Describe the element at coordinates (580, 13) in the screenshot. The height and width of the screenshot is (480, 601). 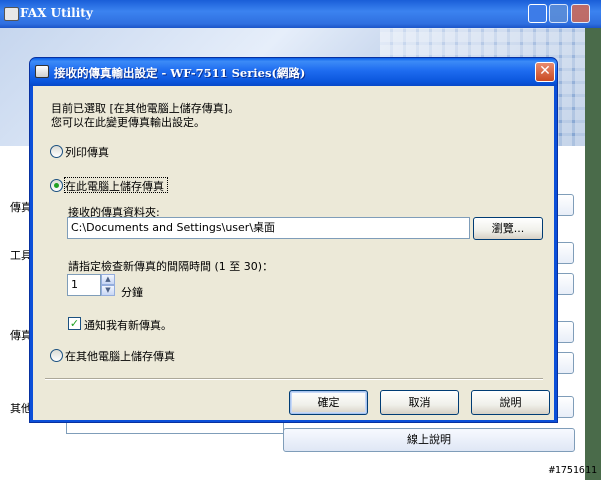
I see `close-icon` at that location.